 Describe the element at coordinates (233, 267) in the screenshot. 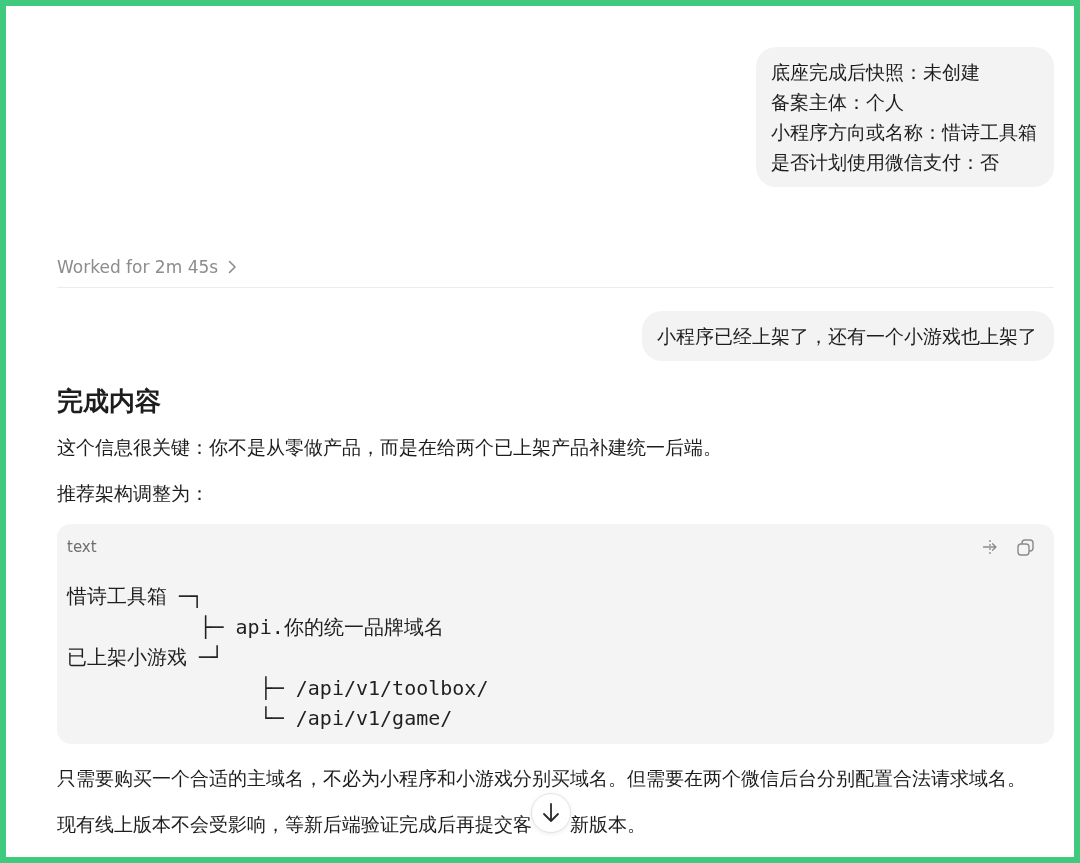

I see `chevron-right-icon` at that location.